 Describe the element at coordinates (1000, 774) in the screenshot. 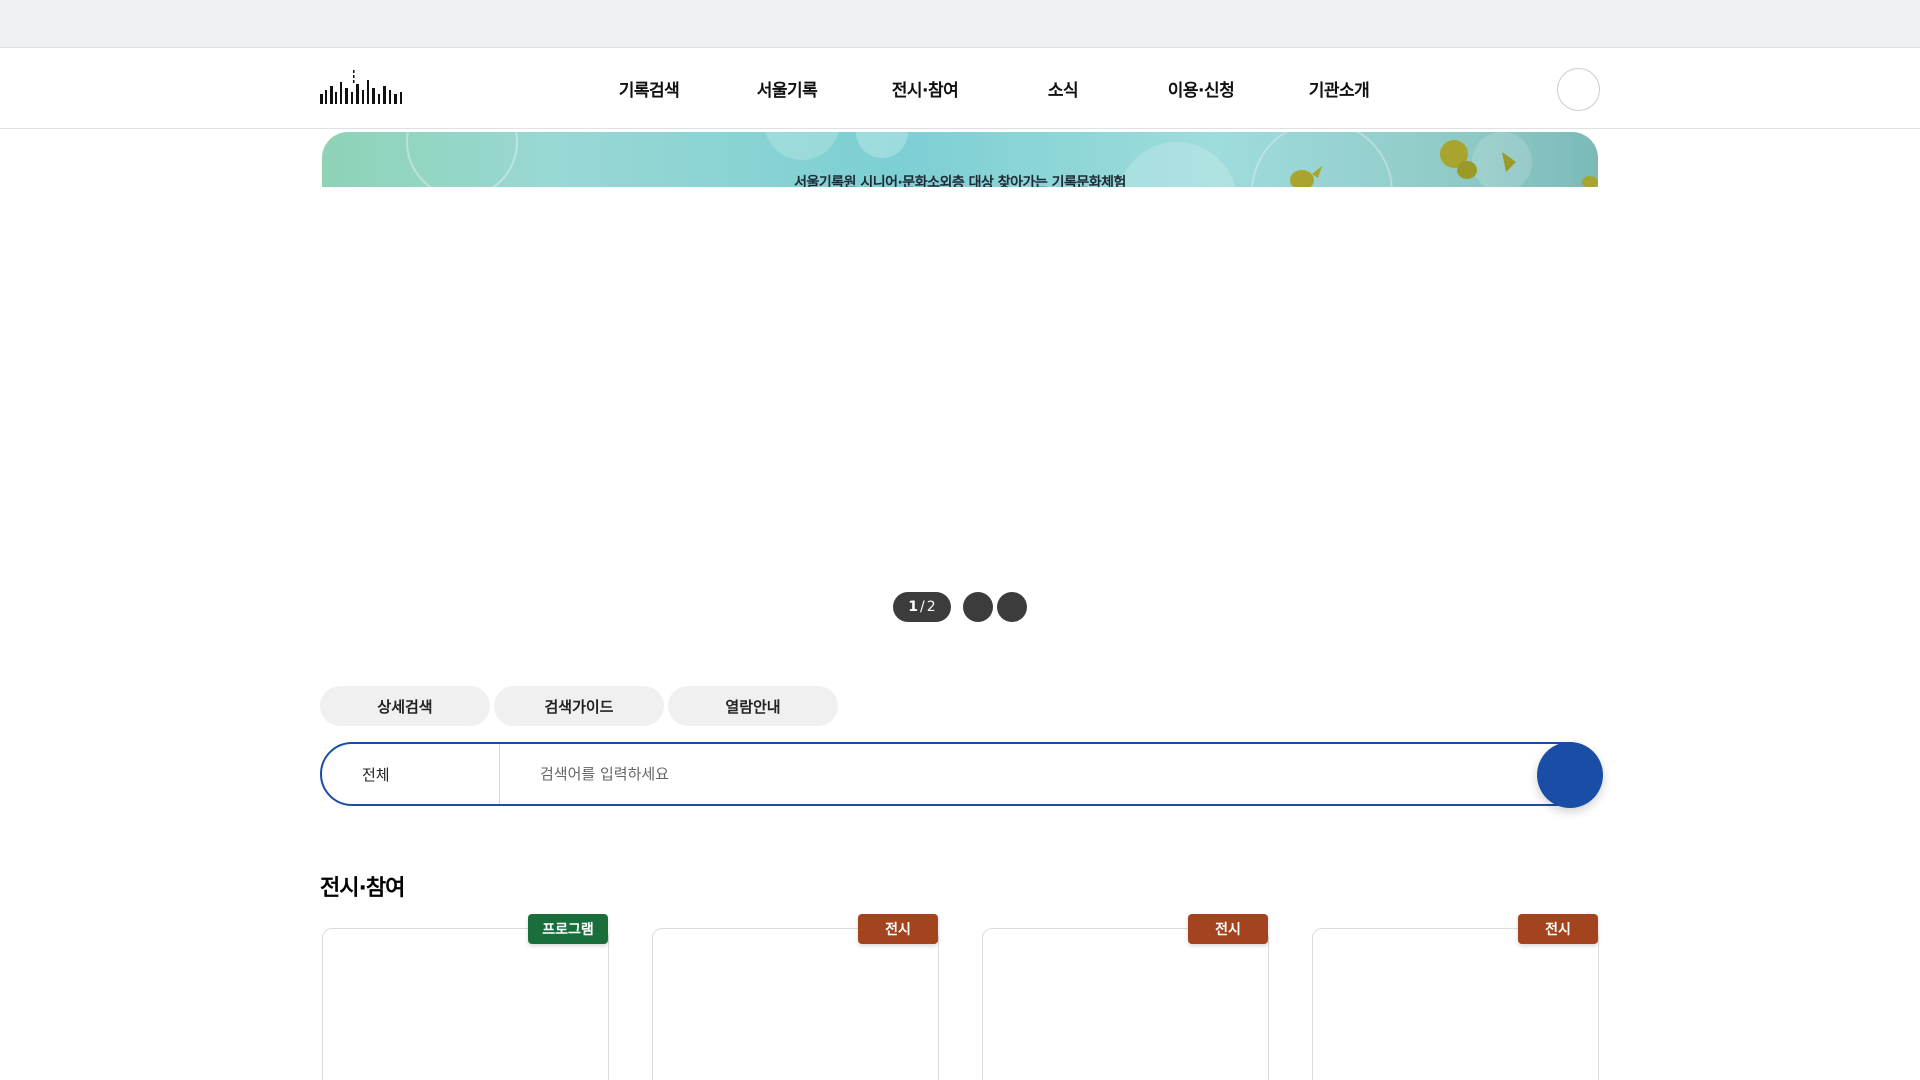

I see `search-input` at that location.